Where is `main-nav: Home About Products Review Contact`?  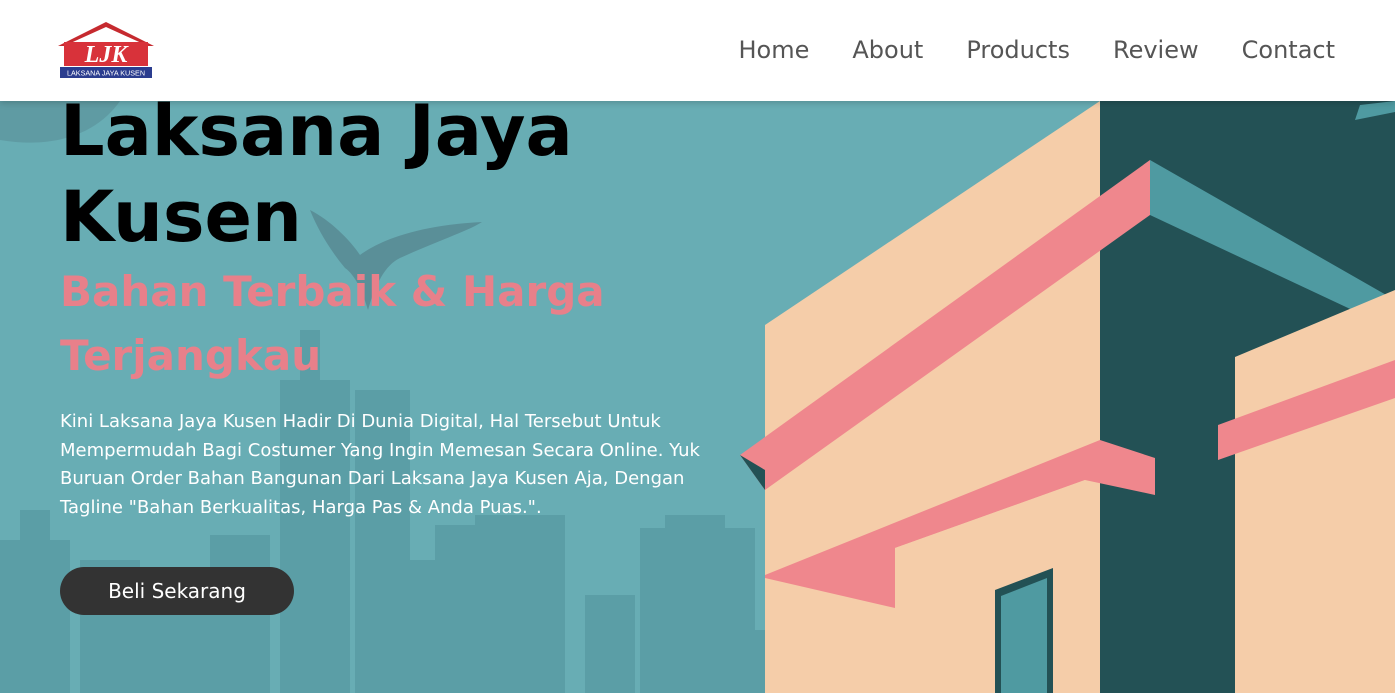 main-nav: Home About Products Review Contact is located at coordinates (1016, 50).